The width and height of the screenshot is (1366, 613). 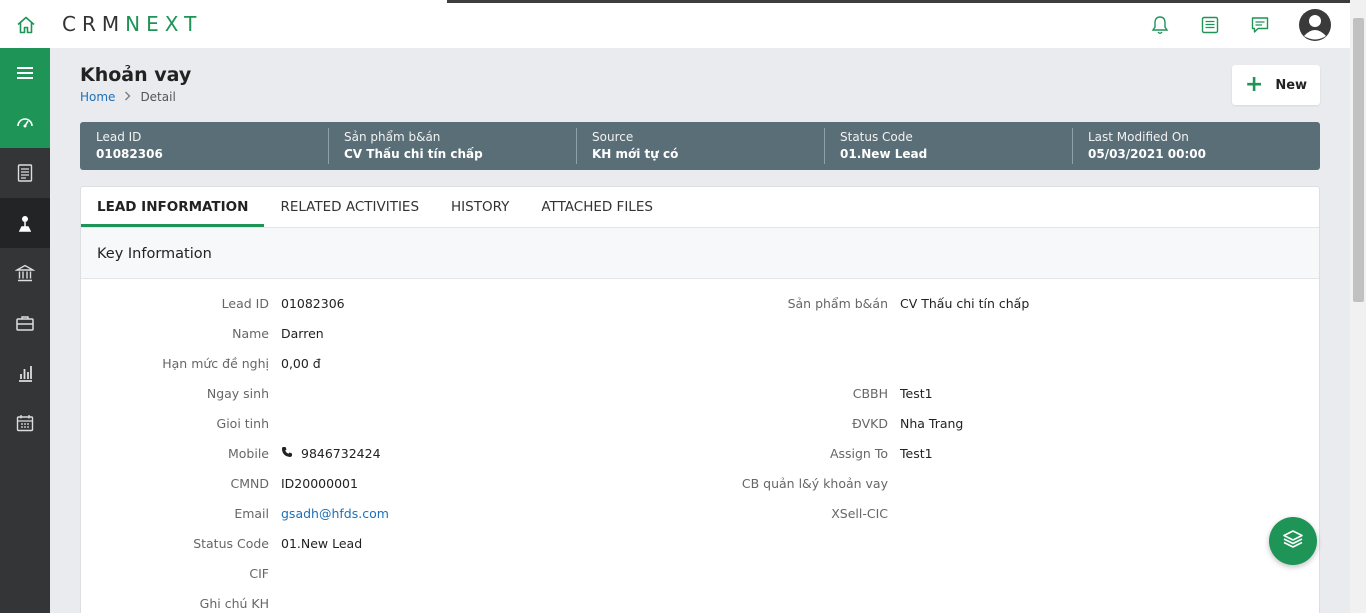 What do you see at coordinates (250, 333) in the screenshot?
I see `field-label: Name` at bounding box center [250, 333].